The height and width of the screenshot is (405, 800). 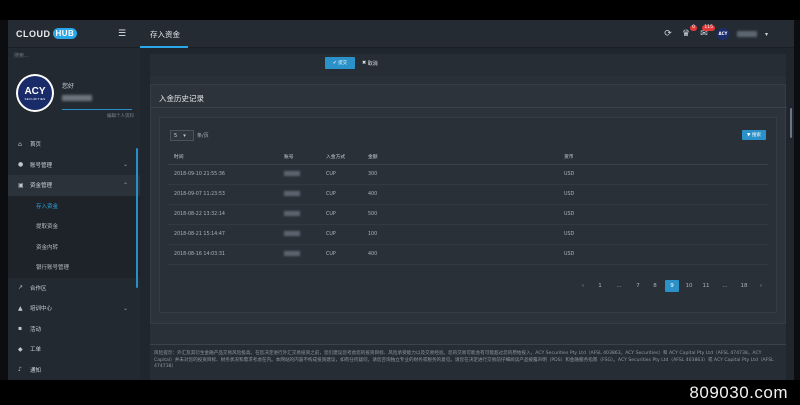 What do you see at coordinates (122, 34) in the screenshot?
I see `menu-icon: ☰` at bounding box center [122, 34].